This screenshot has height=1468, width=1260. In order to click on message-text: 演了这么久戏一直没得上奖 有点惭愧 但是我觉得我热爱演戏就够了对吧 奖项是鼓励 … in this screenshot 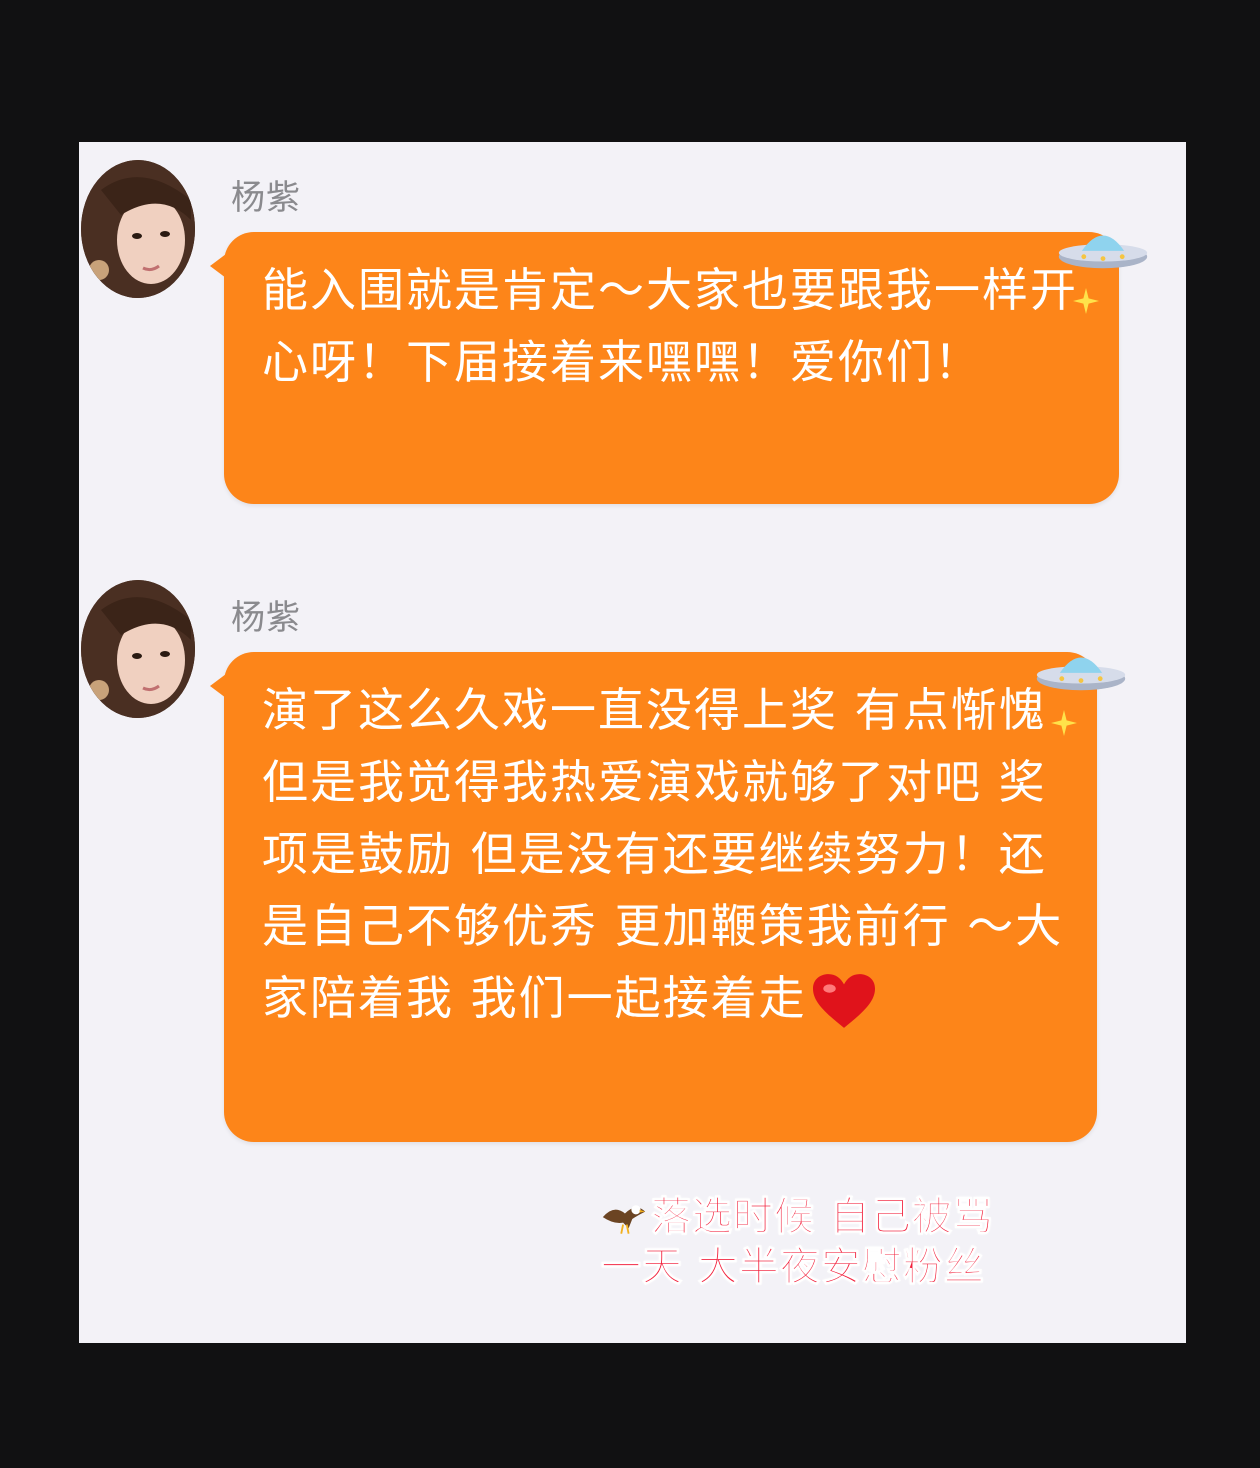, I will do `click(663, 854)`.